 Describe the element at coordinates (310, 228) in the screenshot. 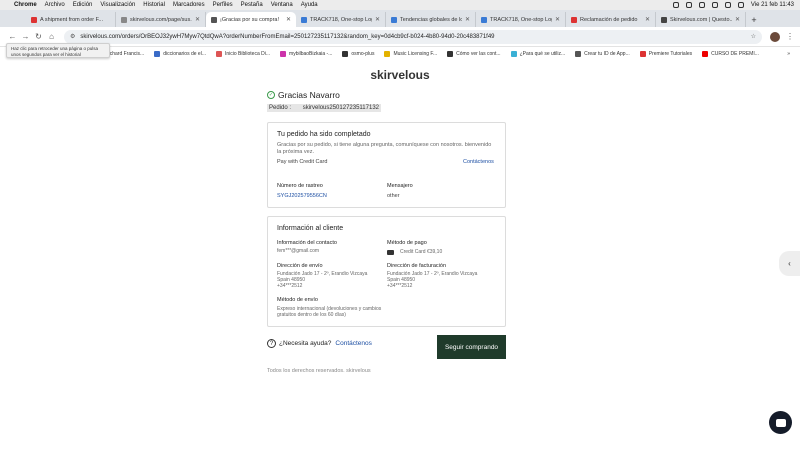

I see `customer-info-title: Información al cliente` at that location.